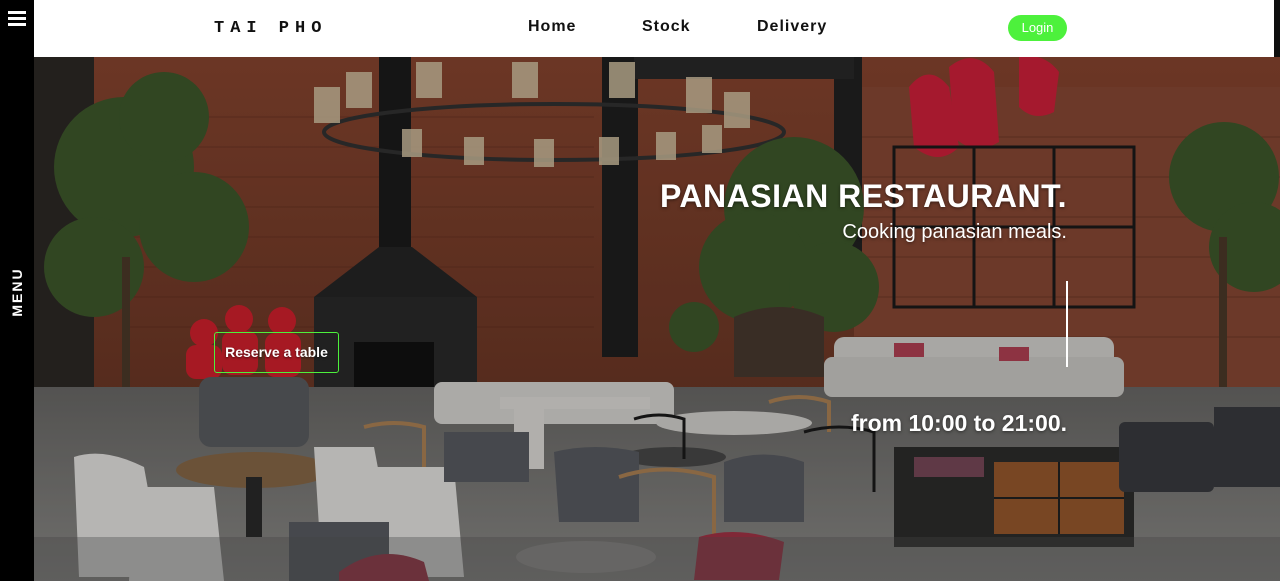  Describe the element at coordinates (863, 196) in the screenshot. I see `hero-title: PANASIAN RESTAURANT.` at that location.